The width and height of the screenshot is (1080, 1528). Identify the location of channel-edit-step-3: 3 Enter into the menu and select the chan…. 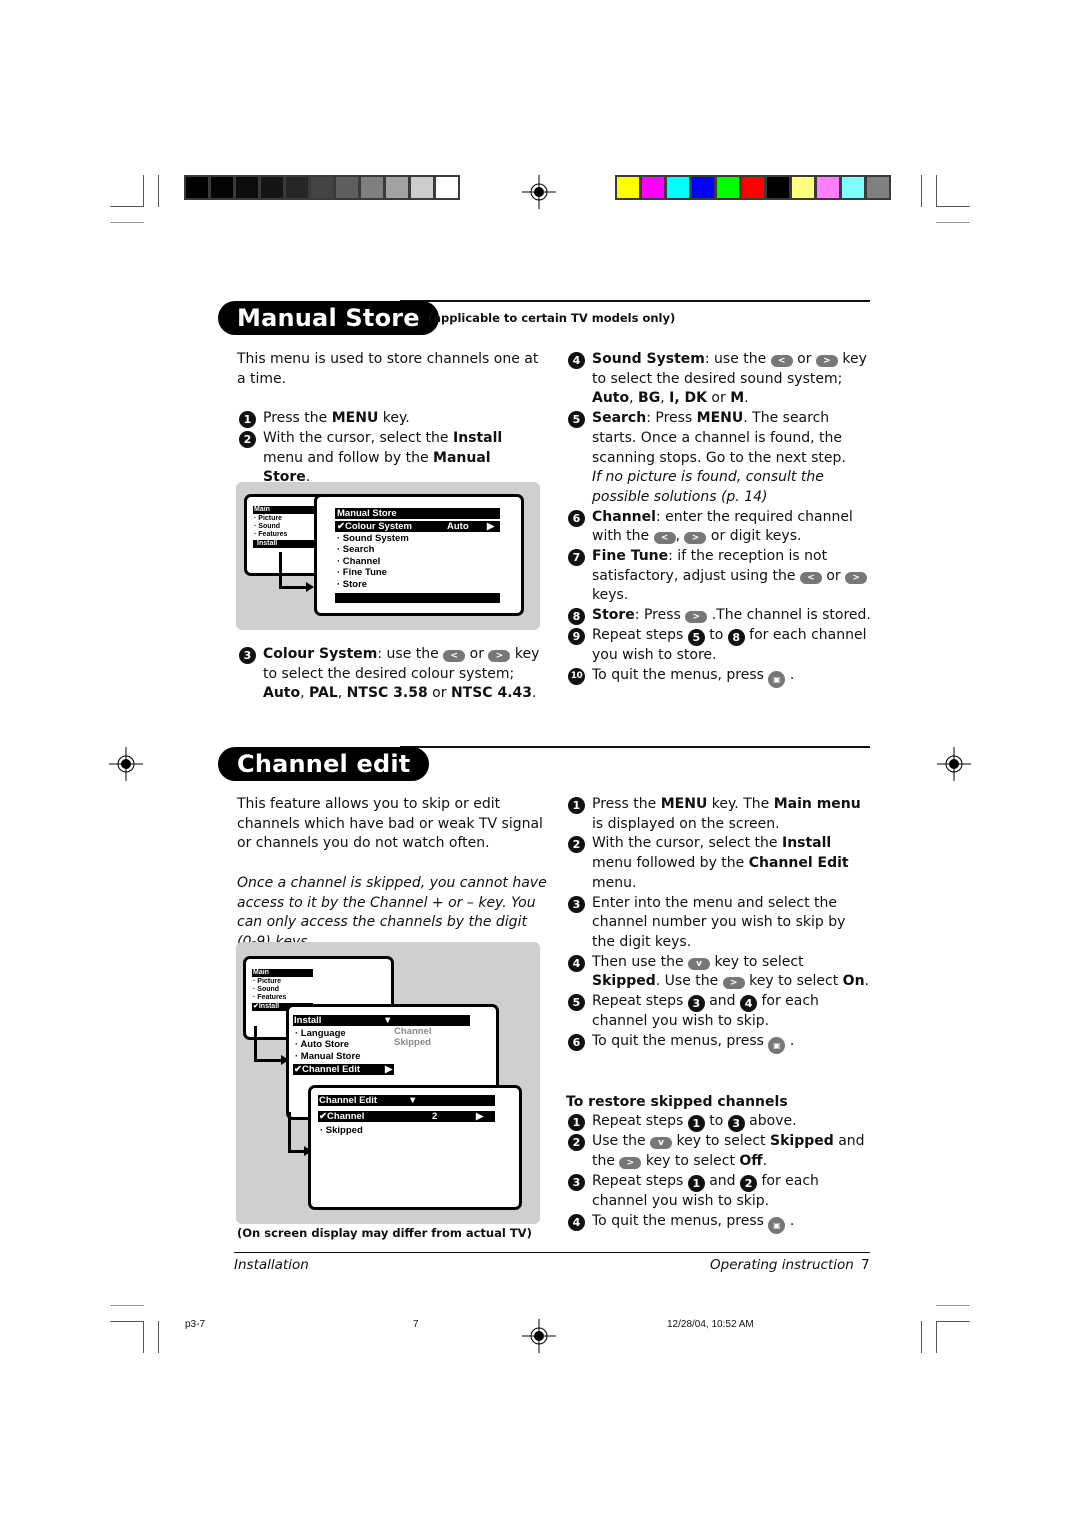
(718, 923).